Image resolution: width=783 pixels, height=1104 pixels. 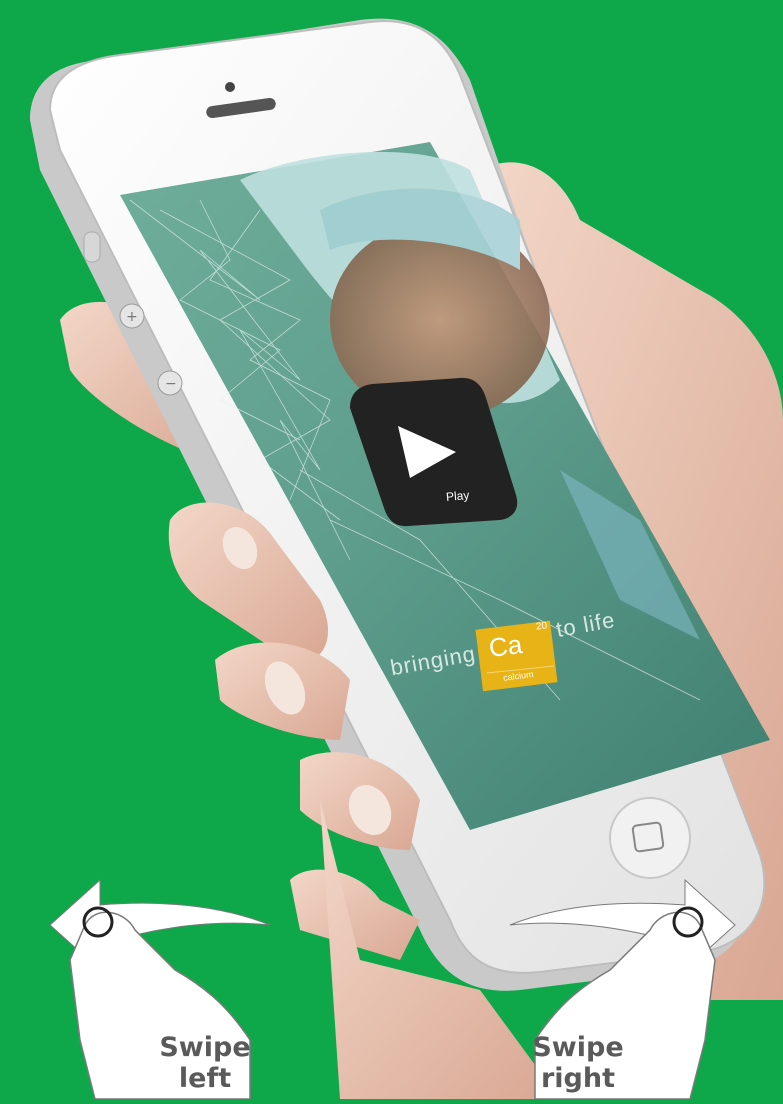 I want to click on swipe-left-line1: Swipe, so click(x=205, y=1047).